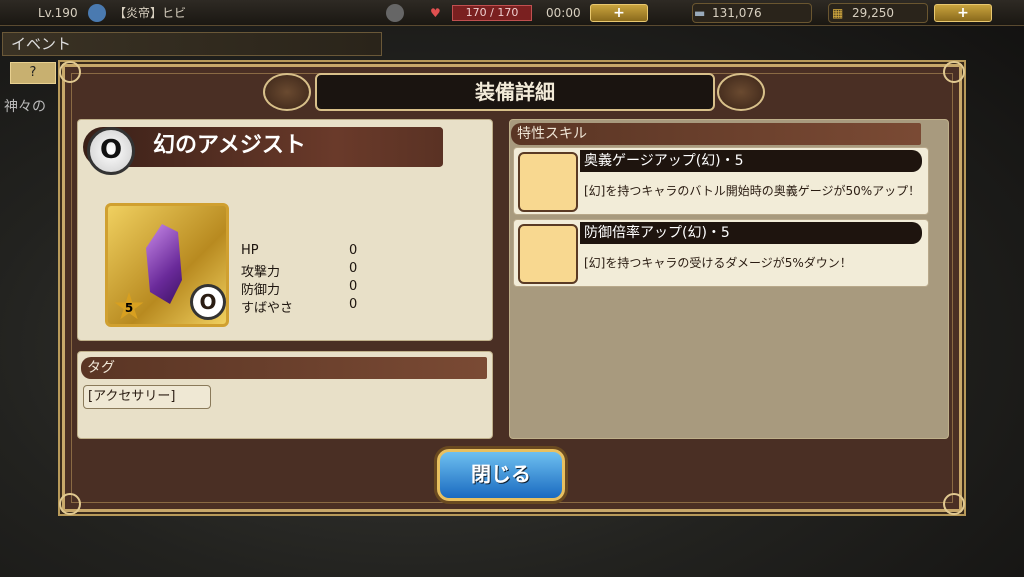  I want to click on stat-label: すばやさ, so click(267, 308).